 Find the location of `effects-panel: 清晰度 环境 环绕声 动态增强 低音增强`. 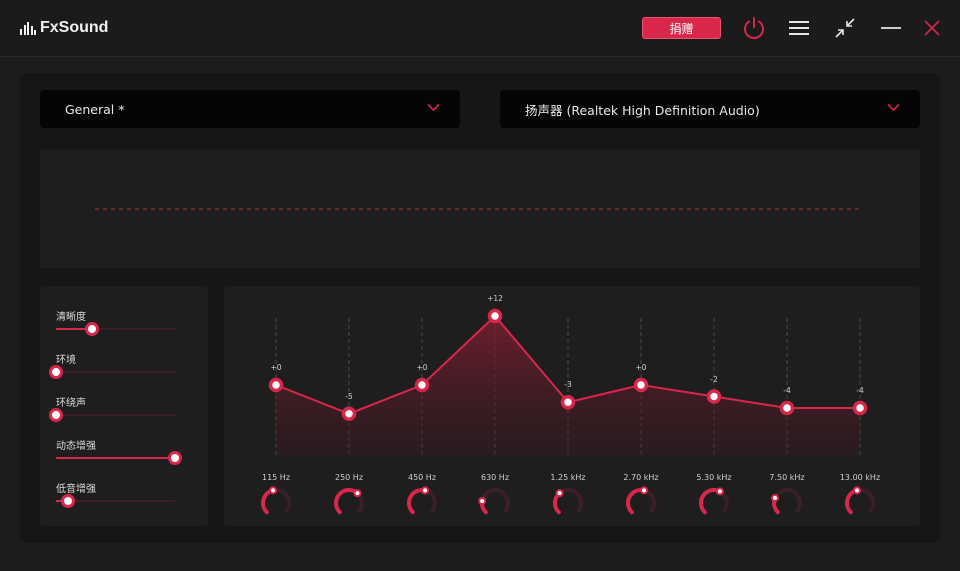

effects-panel: 清晰度 环境 环绕声 动态增强 低音增强 is located at coordinates (124, 406).